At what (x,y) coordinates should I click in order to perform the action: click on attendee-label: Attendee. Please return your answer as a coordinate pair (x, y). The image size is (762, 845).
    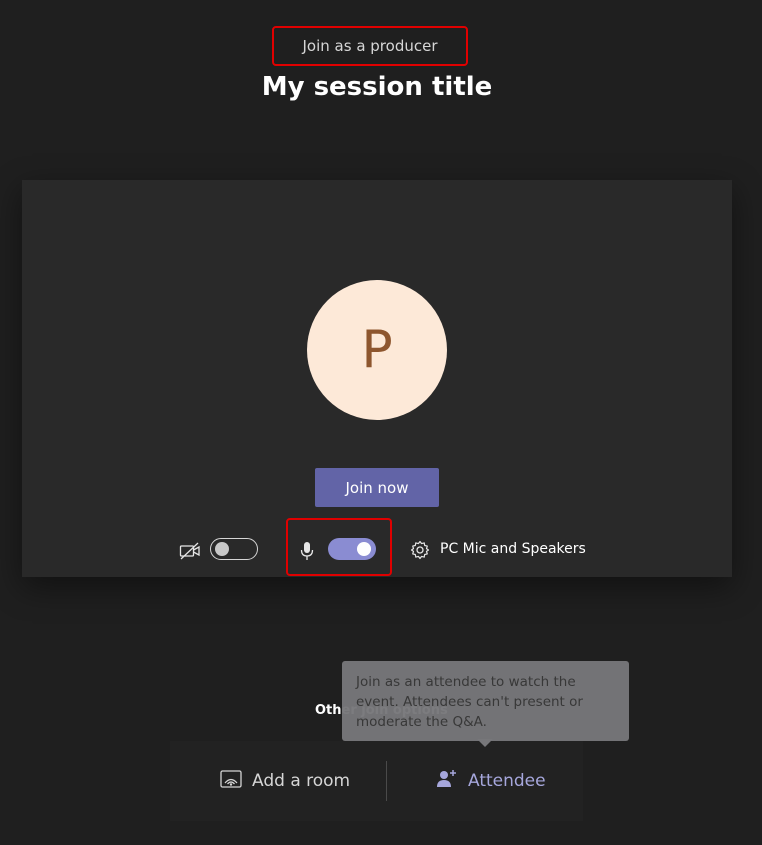
    Looking at the image, I should click on (507, 781).